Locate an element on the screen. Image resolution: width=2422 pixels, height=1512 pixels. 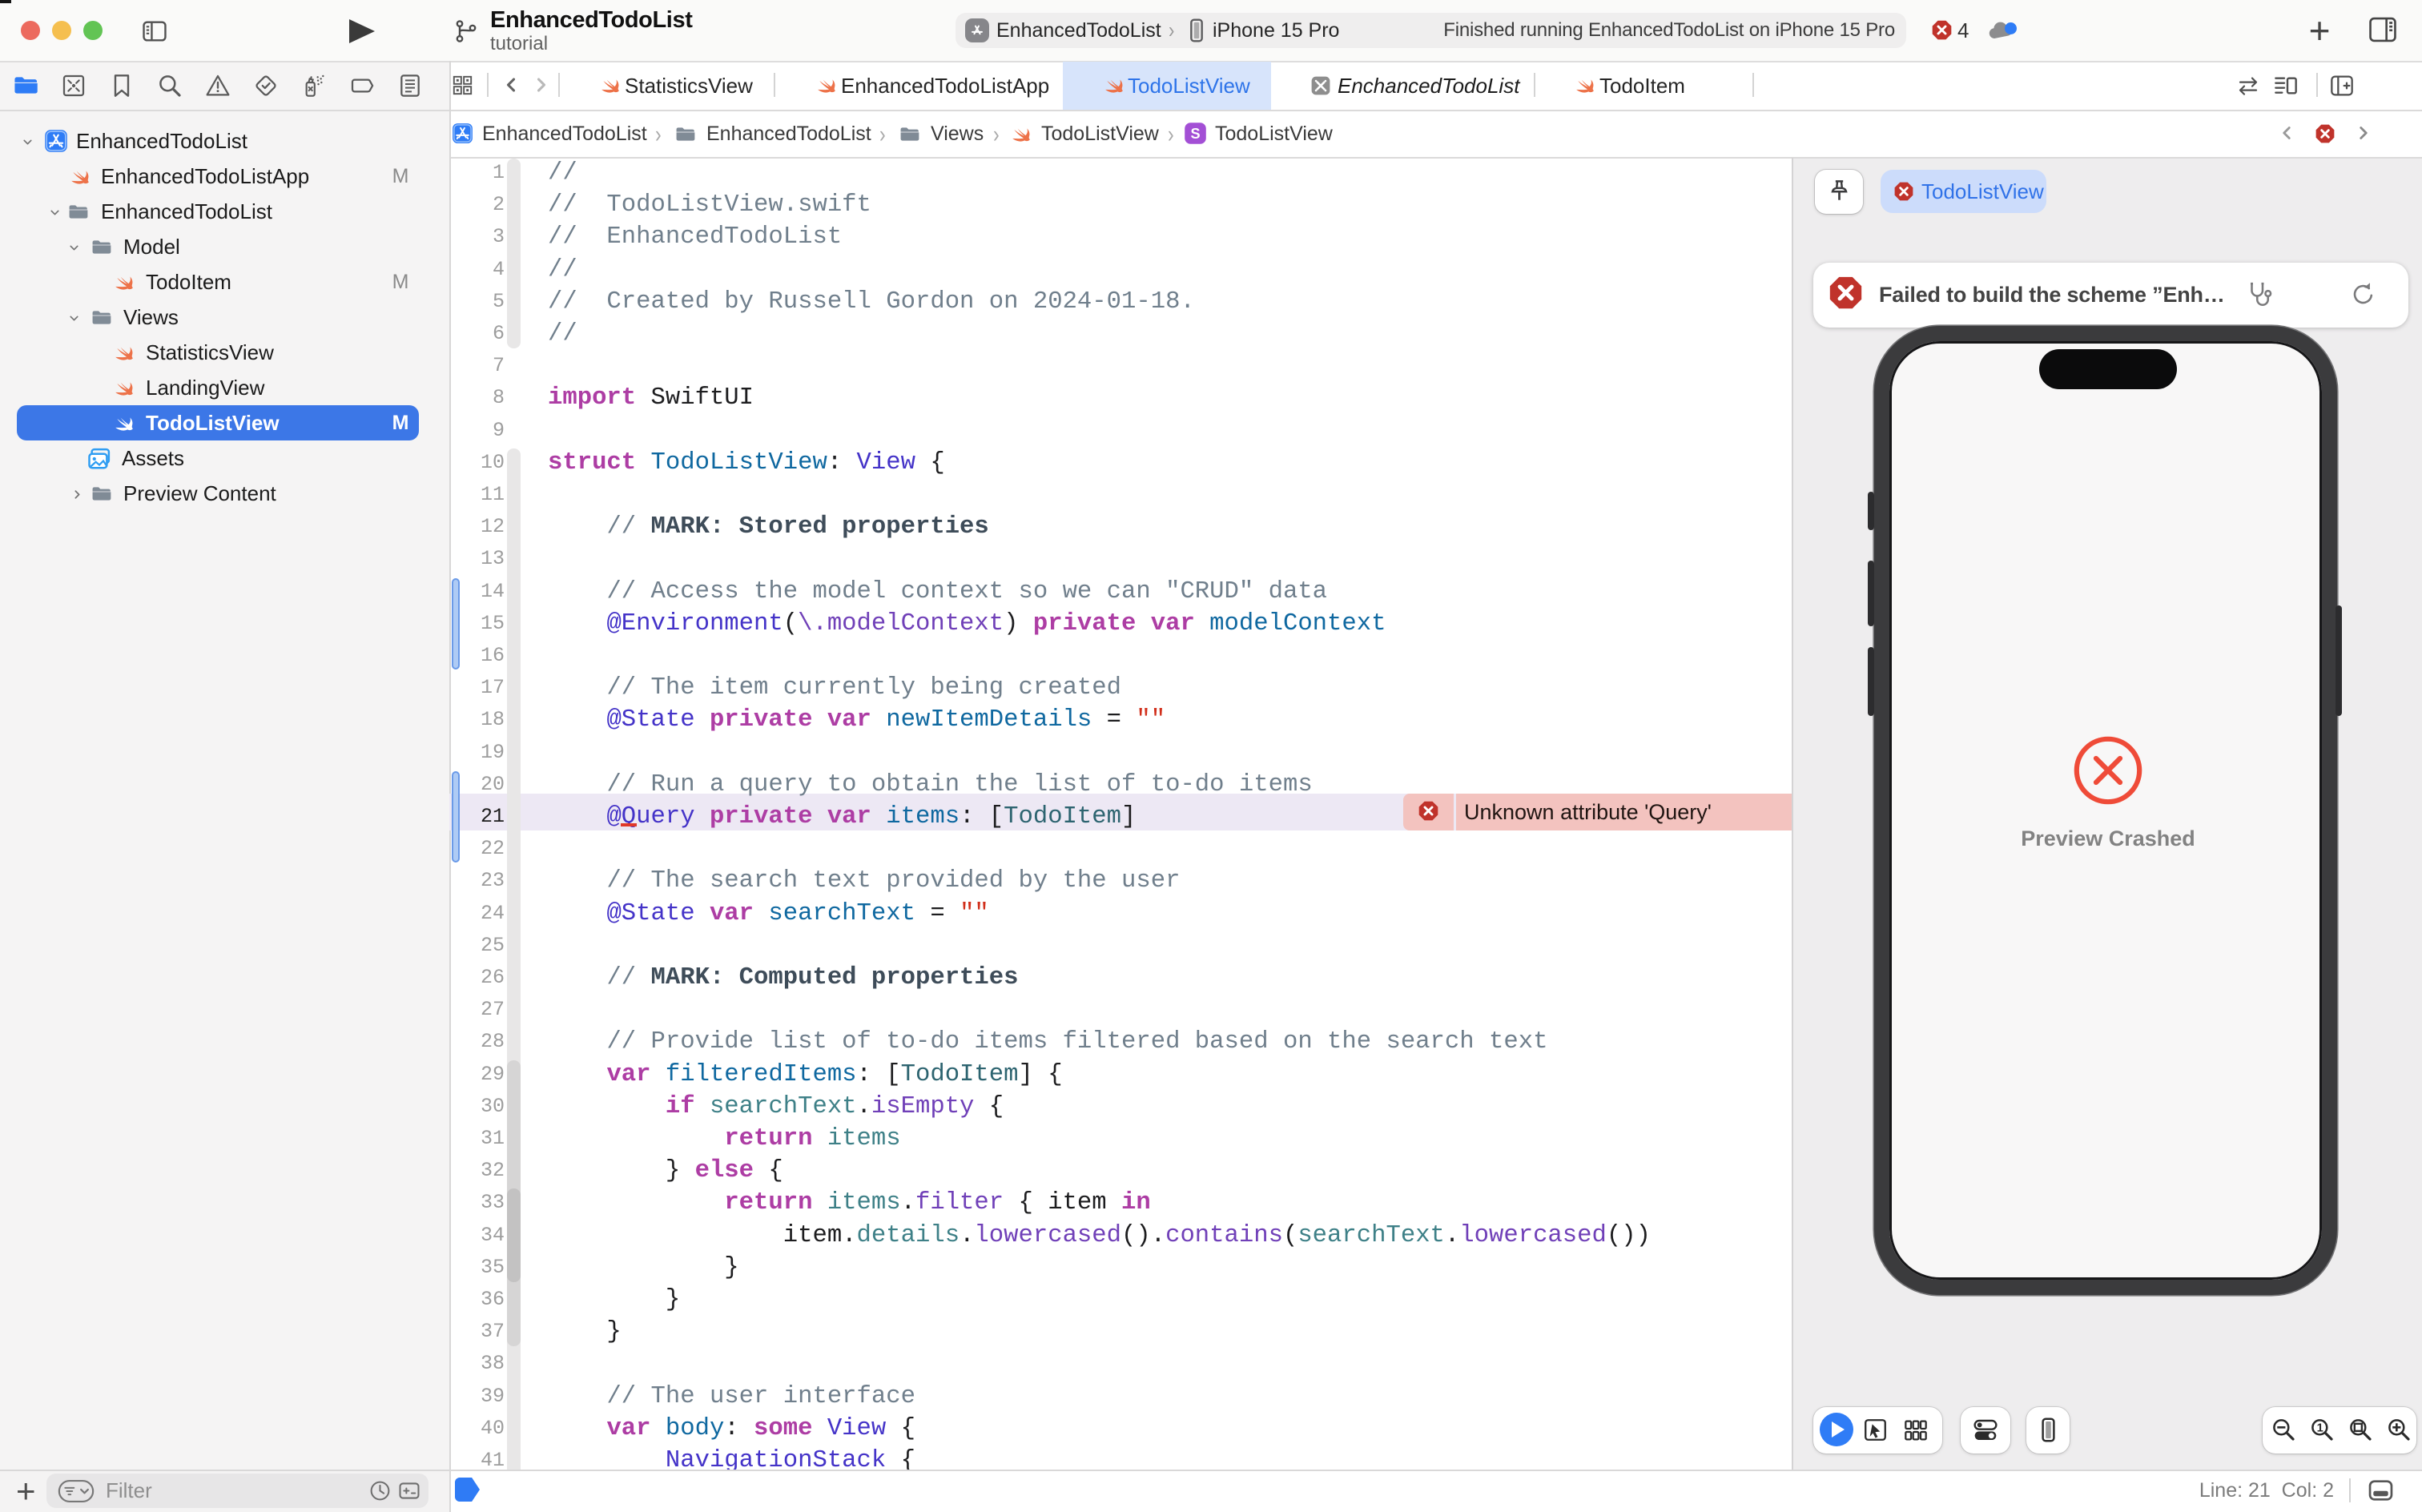
svg-text: 1 is located at coordinates (2320, 1428).